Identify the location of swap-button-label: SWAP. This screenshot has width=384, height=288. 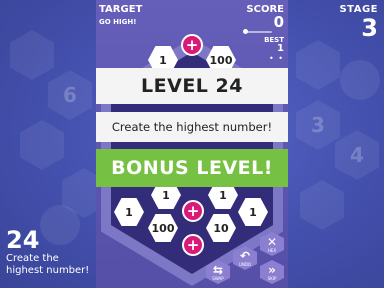
(218, 278).